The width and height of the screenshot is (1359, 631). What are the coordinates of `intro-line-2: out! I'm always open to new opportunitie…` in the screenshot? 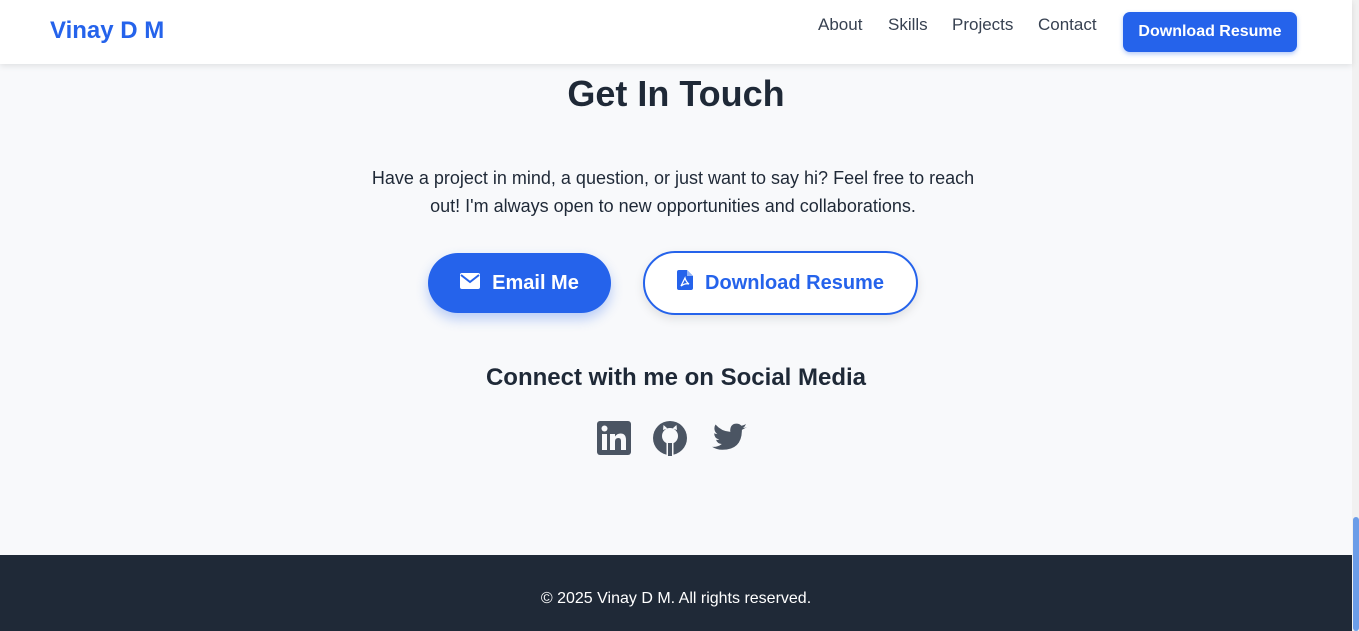 It's located at (673, 206).